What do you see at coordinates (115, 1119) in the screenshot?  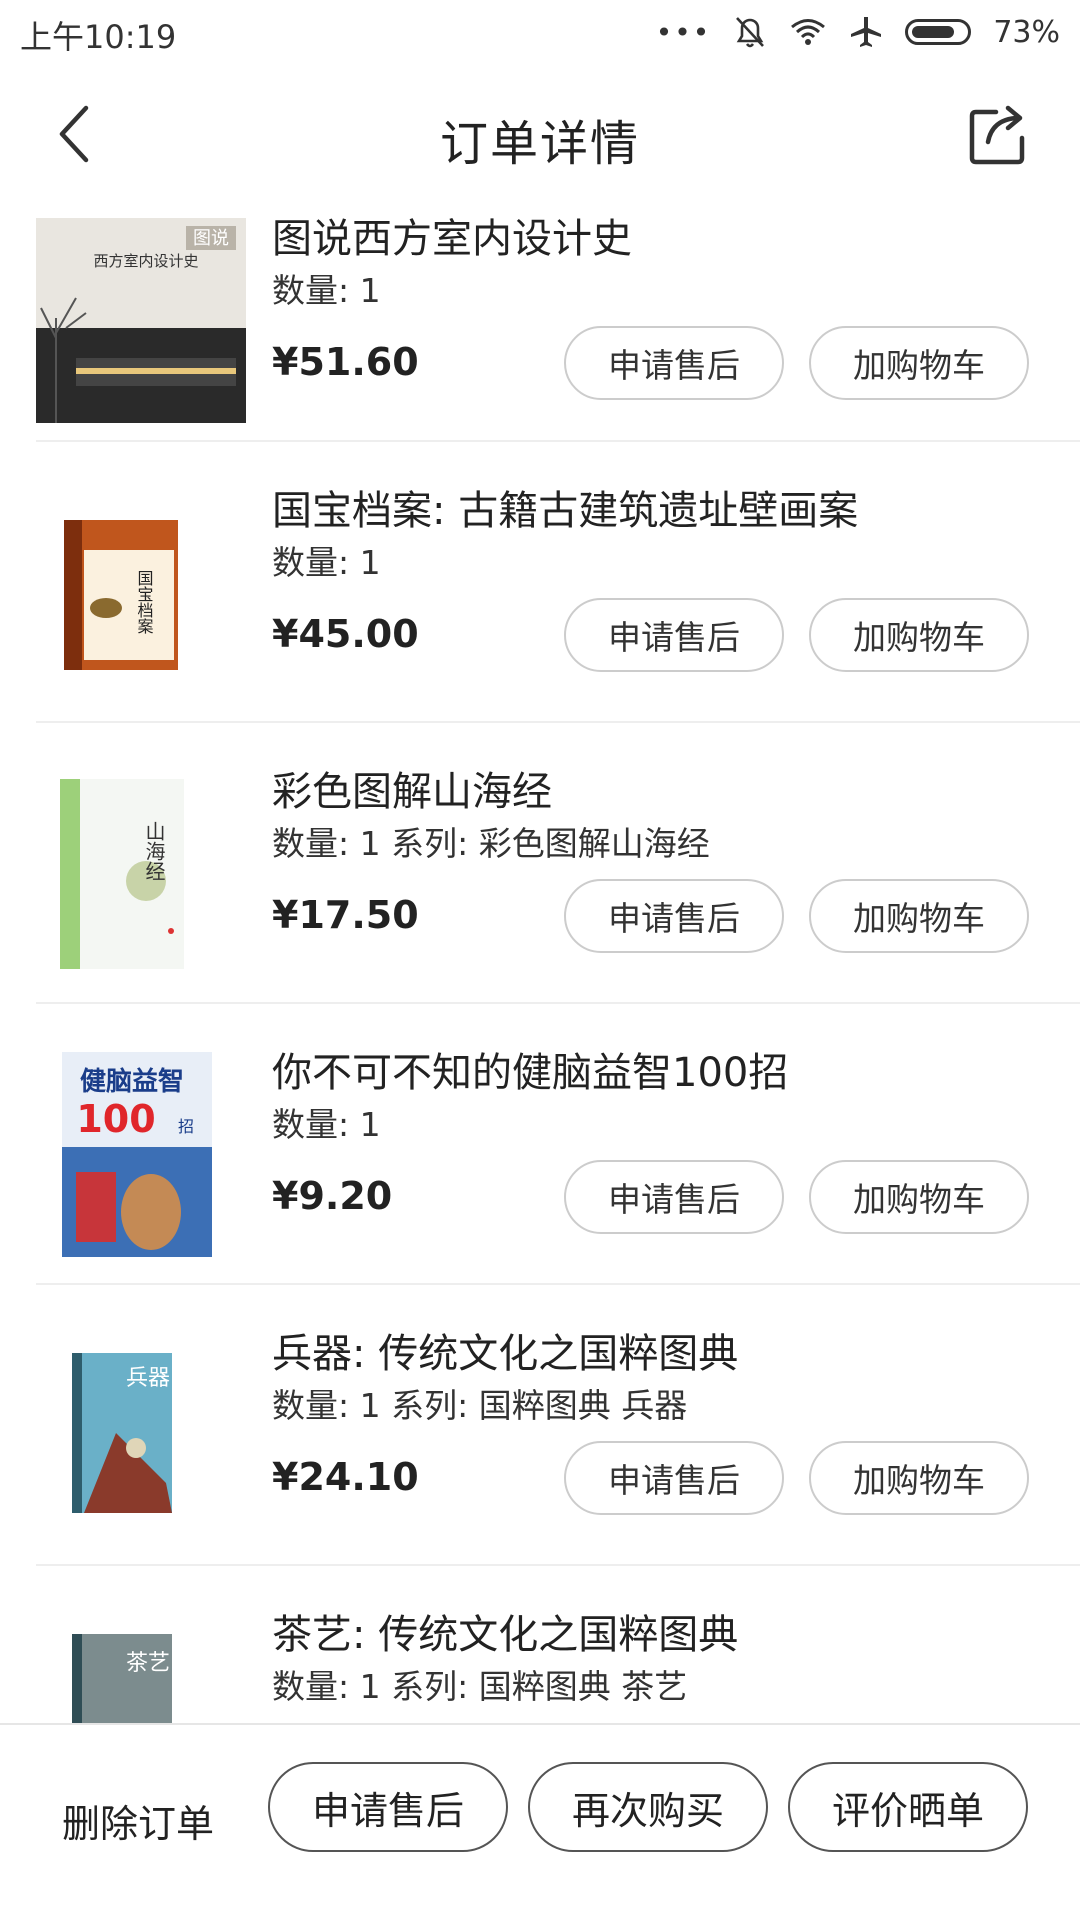 I see `svg-text: 100` at bounding box center [115, 1119].